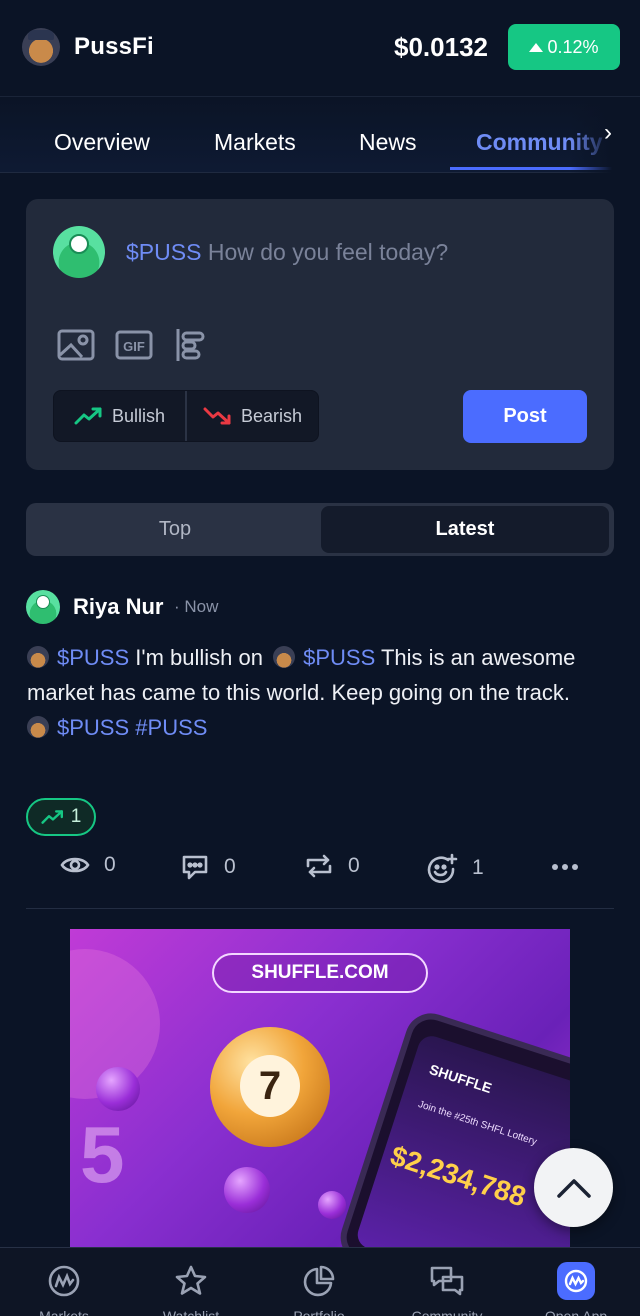 This screenshot has width=640, height=1316. What do you see at coordinates (320, 908) in the screenshot?
I see `post-divider` at bounding box center [320, 908].